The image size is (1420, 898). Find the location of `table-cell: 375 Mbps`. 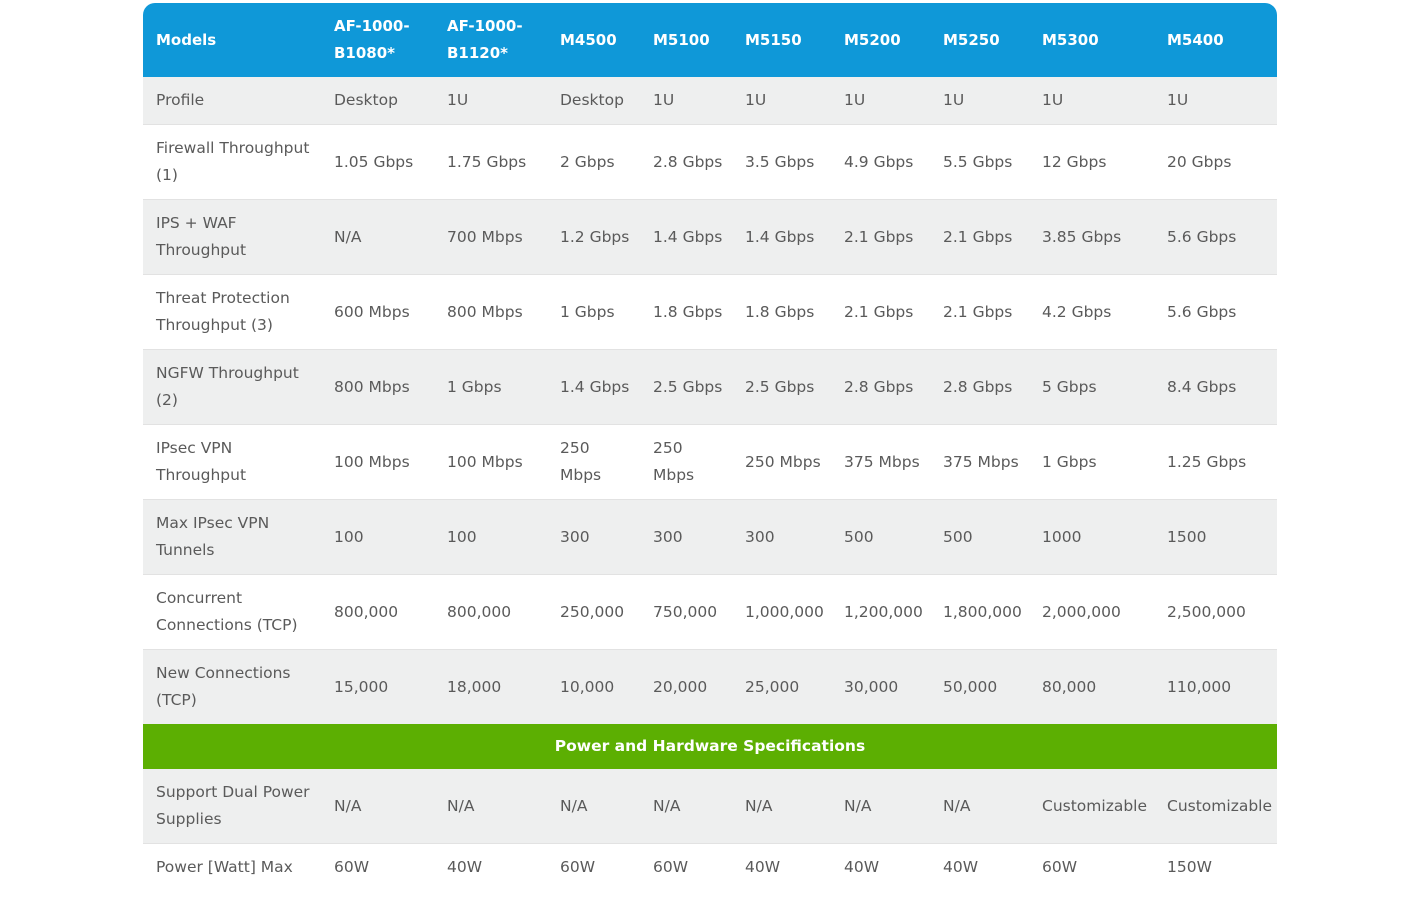

table-cell: 375 Mbps is located at coordinates (978, 462).